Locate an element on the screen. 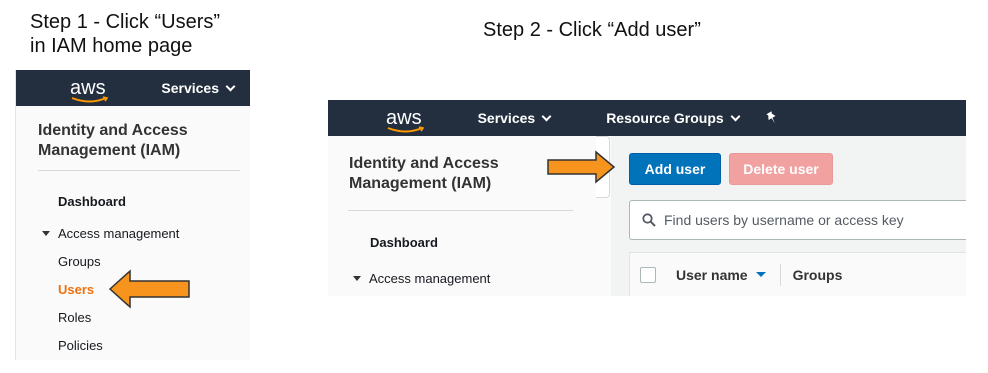  delete-user-button: Delete user is located at coordinates (781, 169).